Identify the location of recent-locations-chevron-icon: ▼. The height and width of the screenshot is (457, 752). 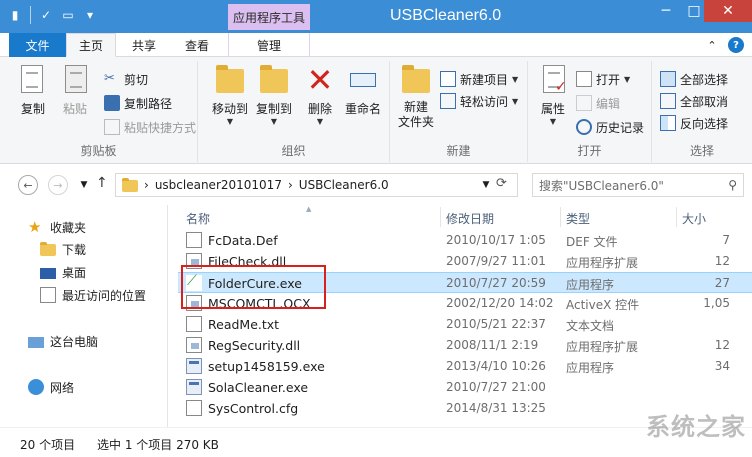
(84, 185).